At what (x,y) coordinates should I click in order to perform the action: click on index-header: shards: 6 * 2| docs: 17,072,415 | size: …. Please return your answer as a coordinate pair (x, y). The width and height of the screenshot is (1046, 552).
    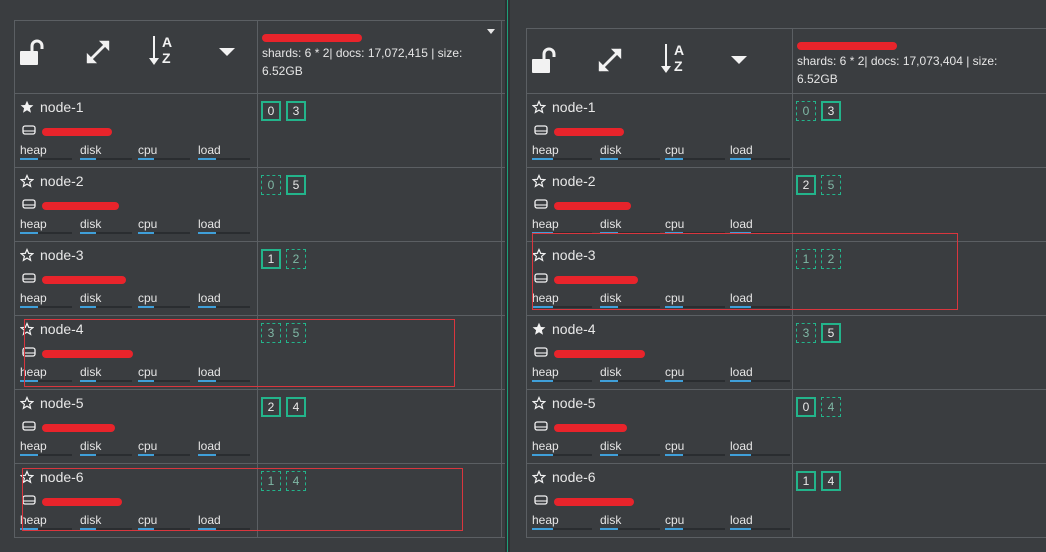
    Looking at the image, I should click on (376, 54).